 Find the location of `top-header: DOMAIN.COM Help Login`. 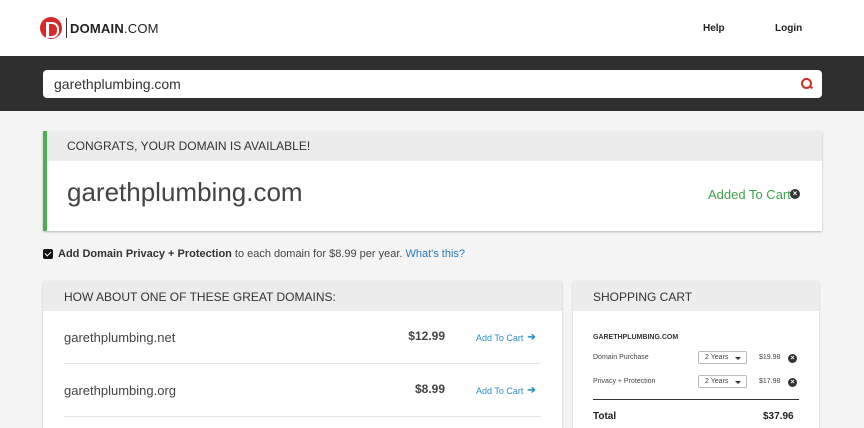

top-header: DOMAIN.COM Help Login is located at coordinates (432, 28).